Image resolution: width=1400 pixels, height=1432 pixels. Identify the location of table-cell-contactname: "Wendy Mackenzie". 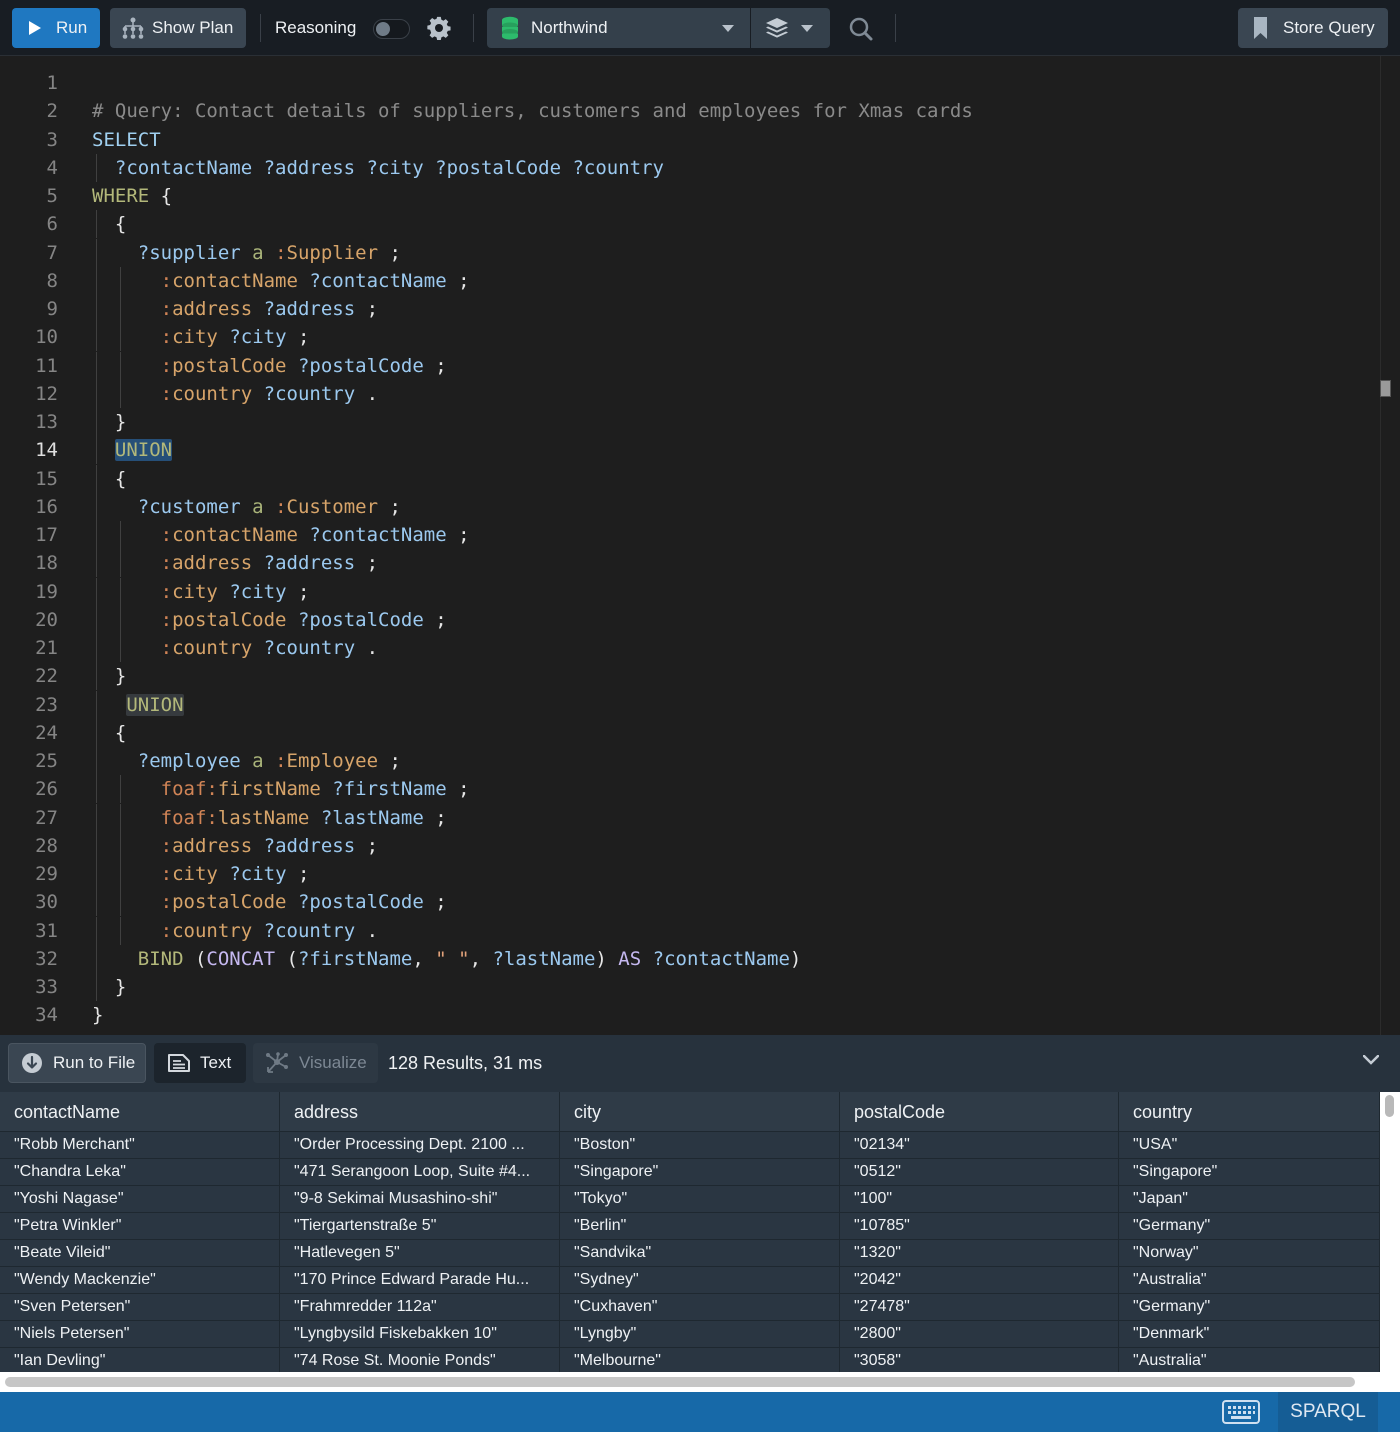
(140, 1280).